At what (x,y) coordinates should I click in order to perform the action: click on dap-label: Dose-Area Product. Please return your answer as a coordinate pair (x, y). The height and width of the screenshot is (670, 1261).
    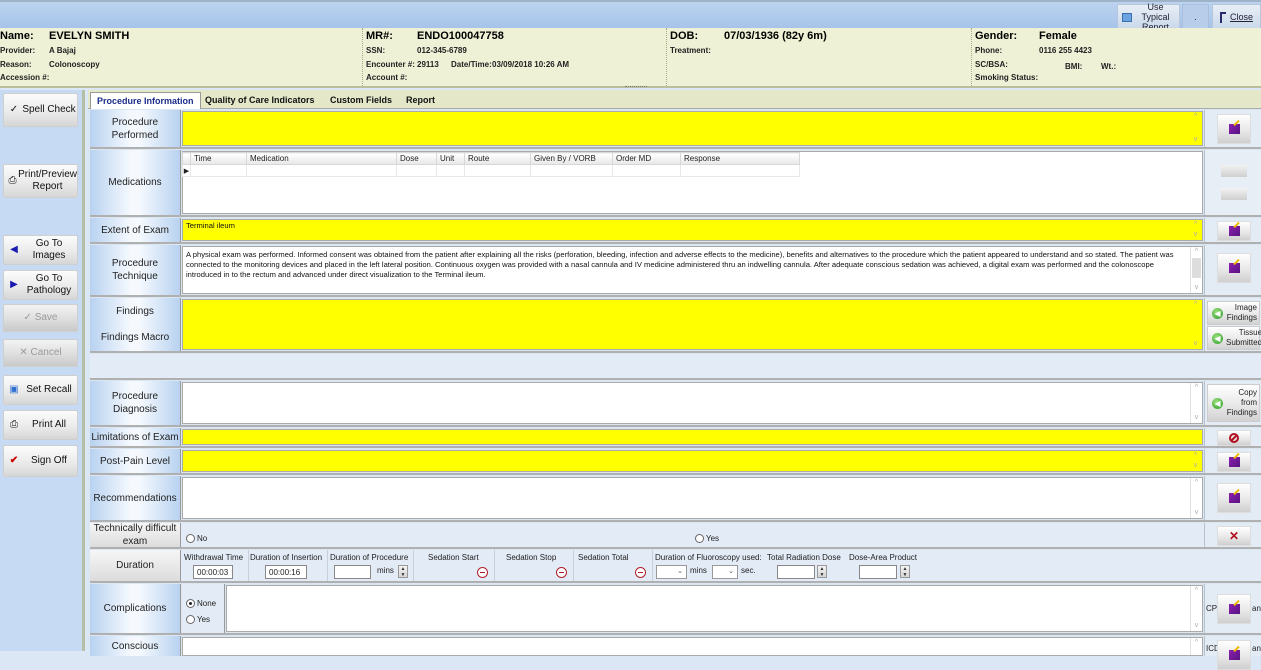
    Looking at the image, I should click on (883, 557).